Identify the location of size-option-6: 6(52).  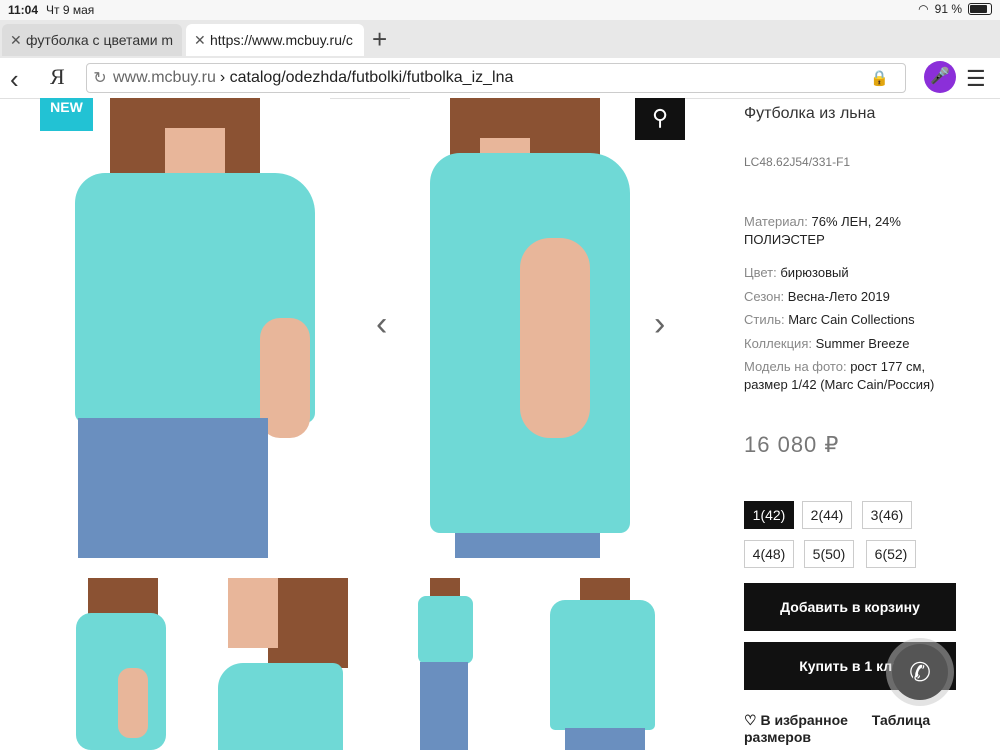
(891, 554).